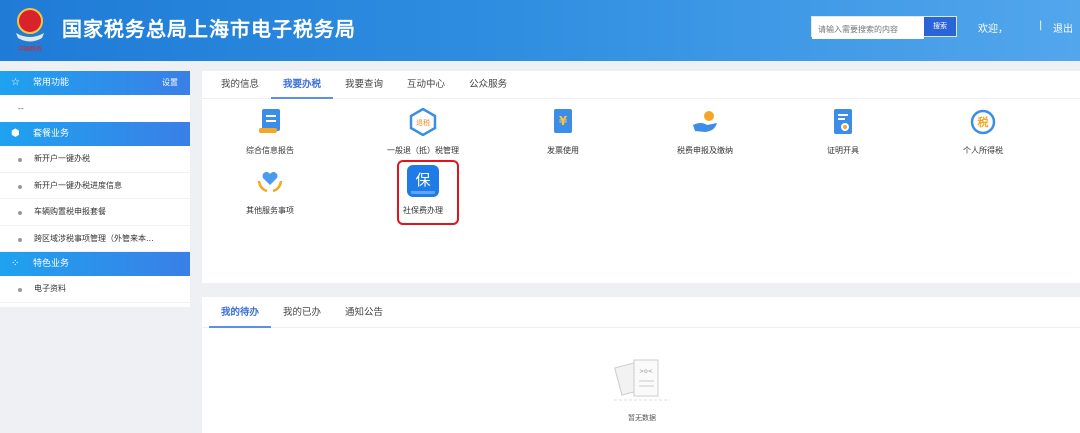  Describe the element at coordinates (364, 84) in the screenshot. I see `tab-query: 我要查询` at that location.